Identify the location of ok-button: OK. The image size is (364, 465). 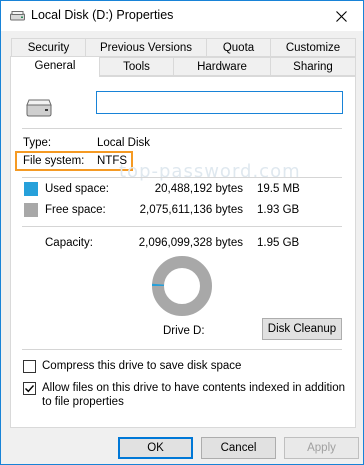
(155, 448).